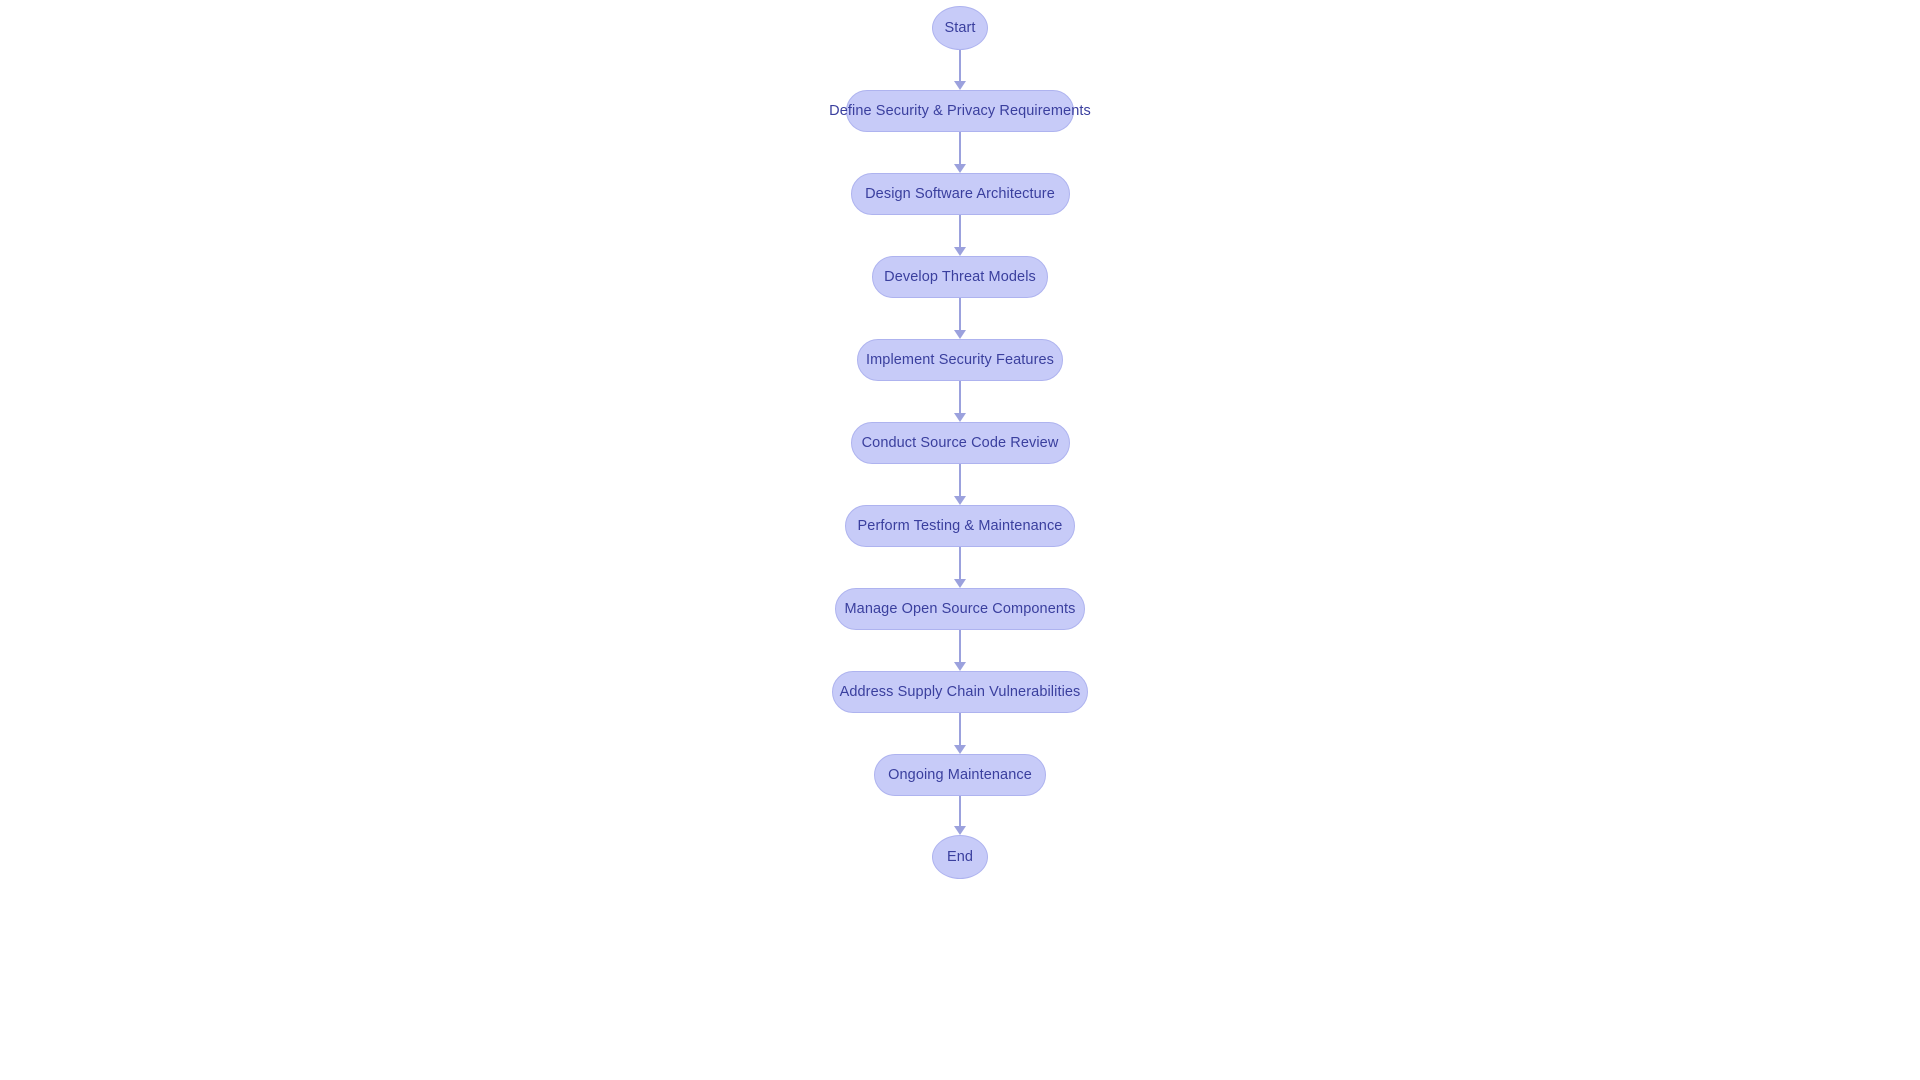  I want to click on flow-node-ongoing-maintenance: Ongoing Maintenance, so click(960, 775).